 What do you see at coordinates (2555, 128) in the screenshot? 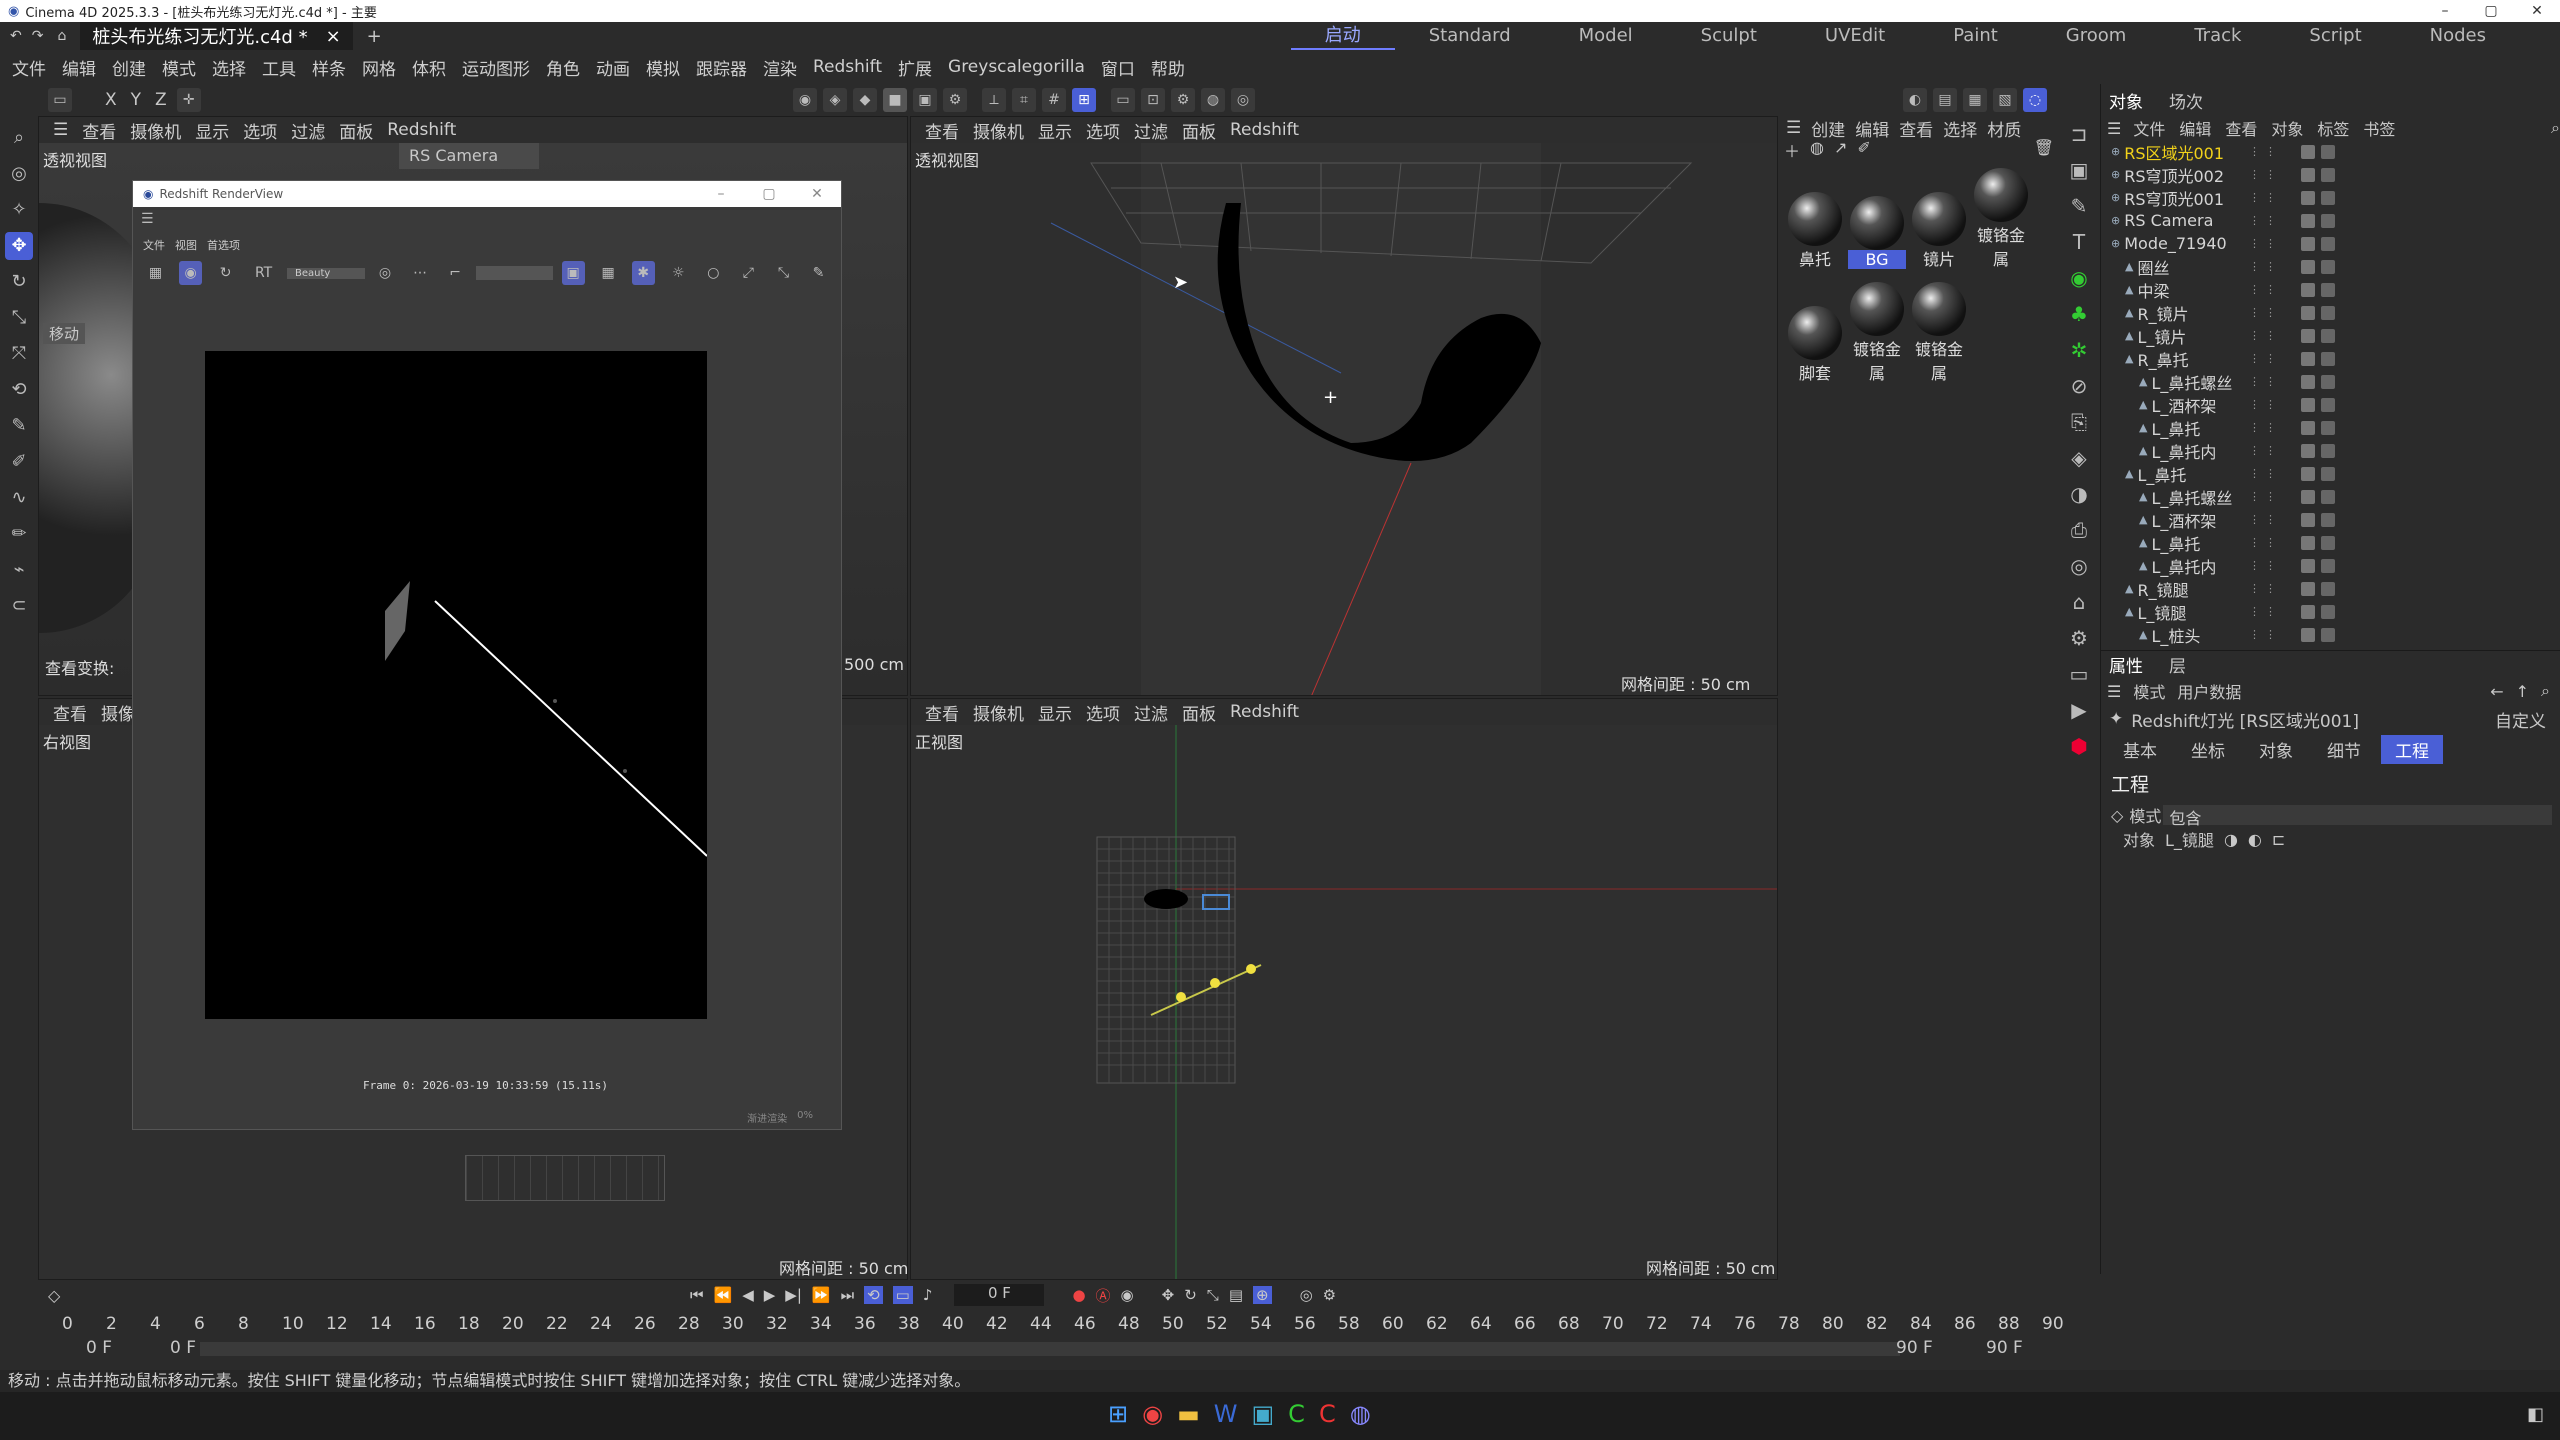
I see `objects-search-icon: ⌕` at bounding box center [2555, 128].